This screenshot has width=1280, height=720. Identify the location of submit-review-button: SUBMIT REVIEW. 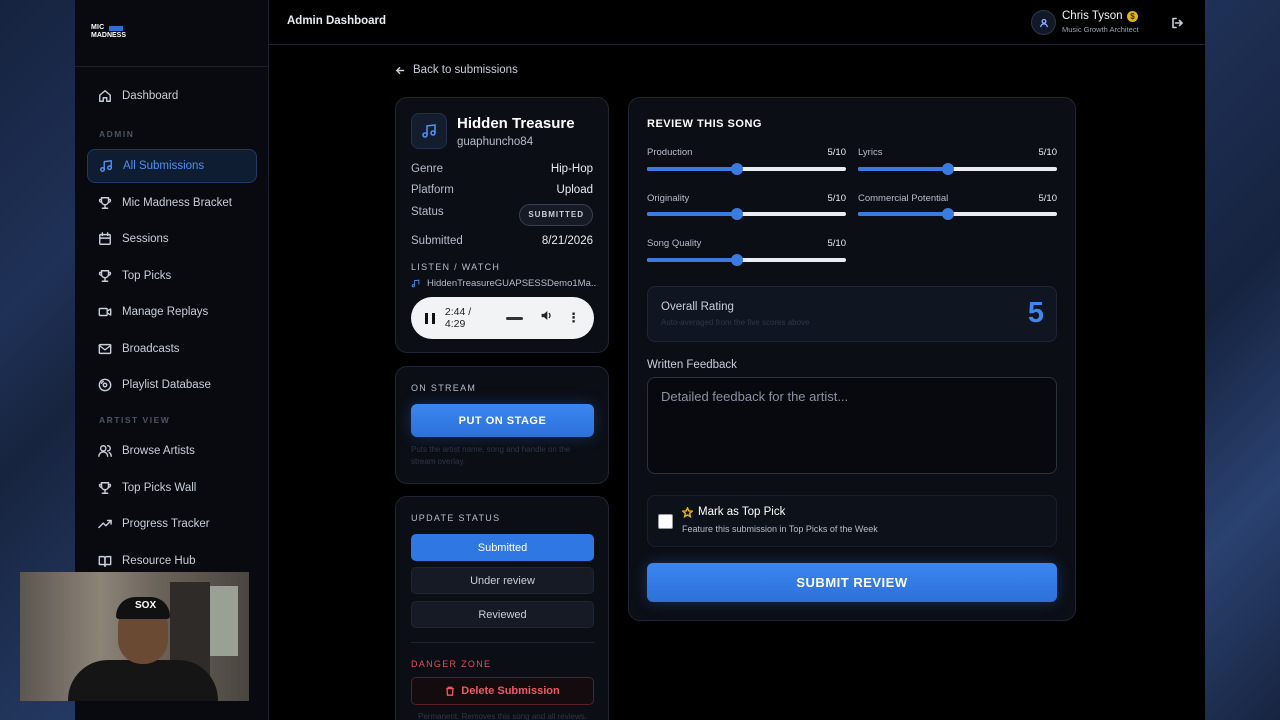
(852, 582).